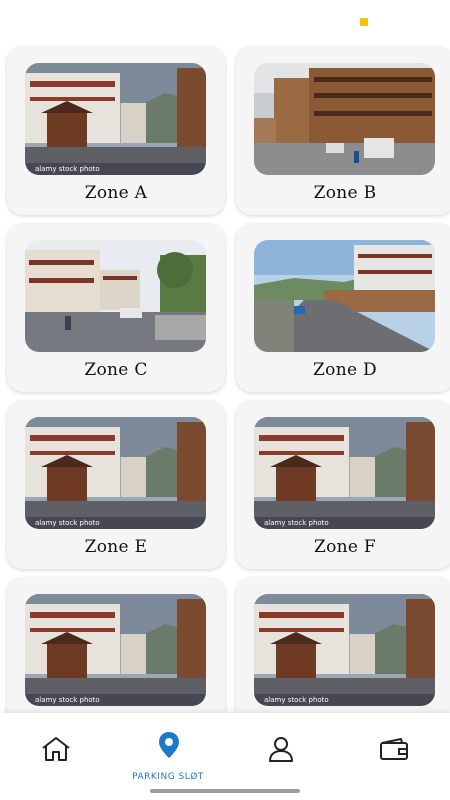  Describe the element at coordinates (116, 193) in the screenshot. I see `zone-label: Zone A` at that location.